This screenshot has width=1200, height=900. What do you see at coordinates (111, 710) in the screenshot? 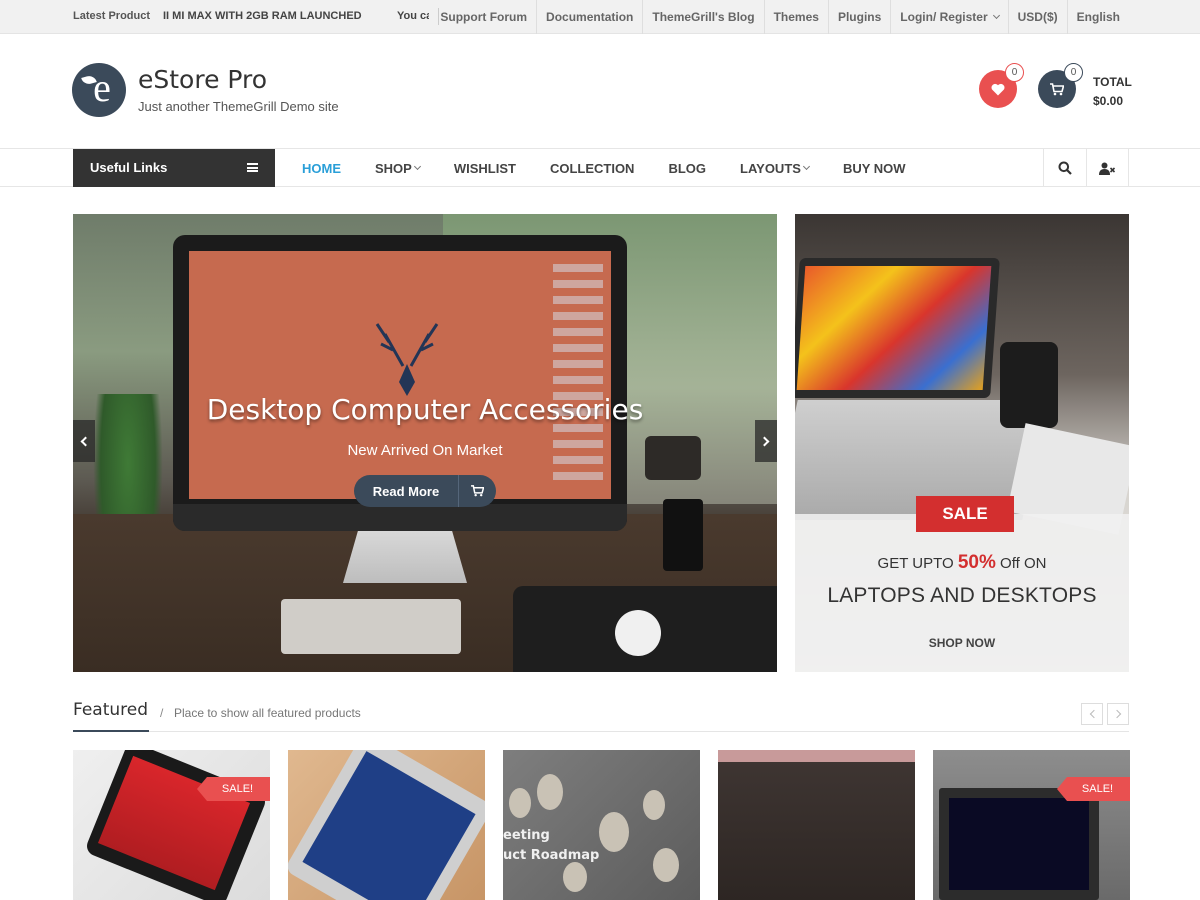
I see `featured-title: Featured` at bounding box center [111, 710].